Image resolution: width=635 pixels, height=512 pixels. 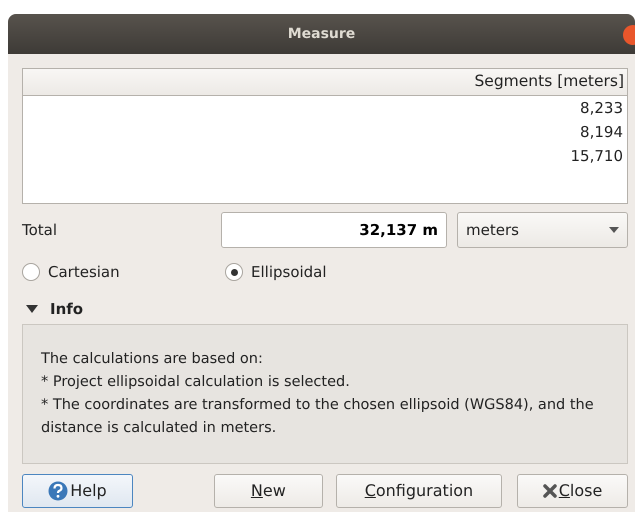 What do you see at coordinates (549, 491) in the screenshot?
I see `close-icon` at bounding box center [549, 491].